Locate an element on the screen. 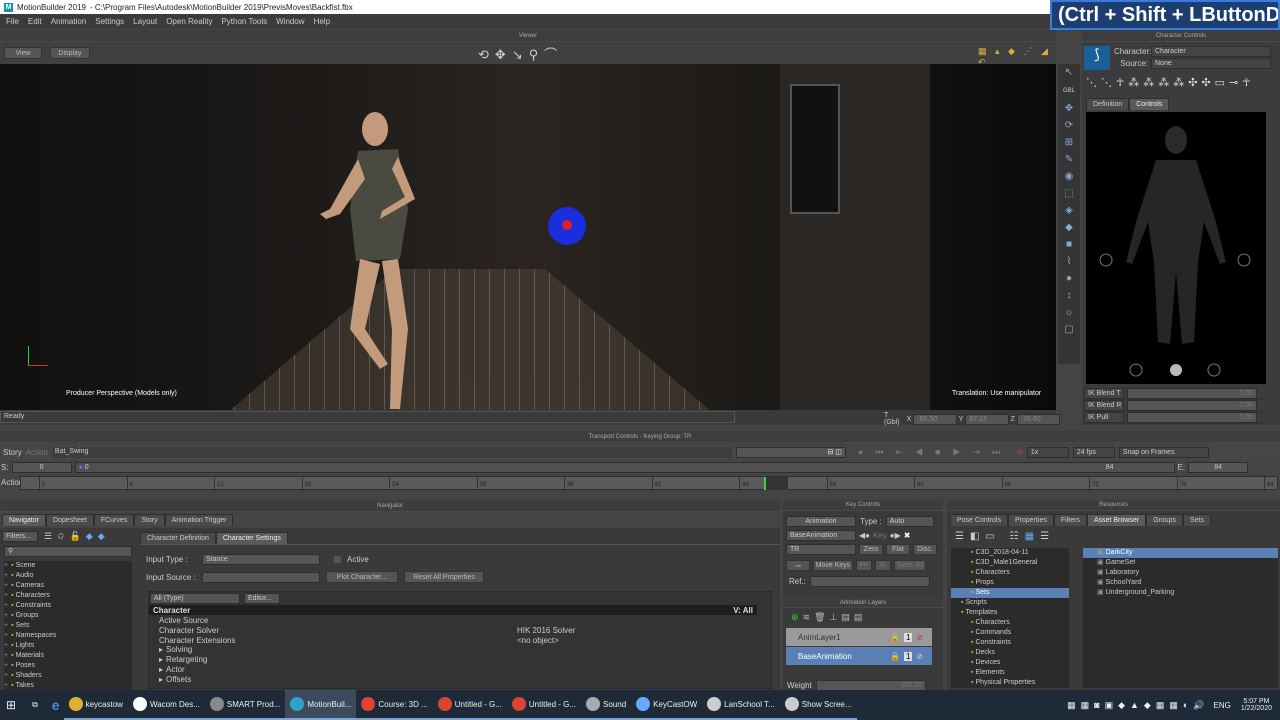 The width and height of the screenshot is (1280, 720). task-view-icon: ⧉ is located at coordinates (35, 705).